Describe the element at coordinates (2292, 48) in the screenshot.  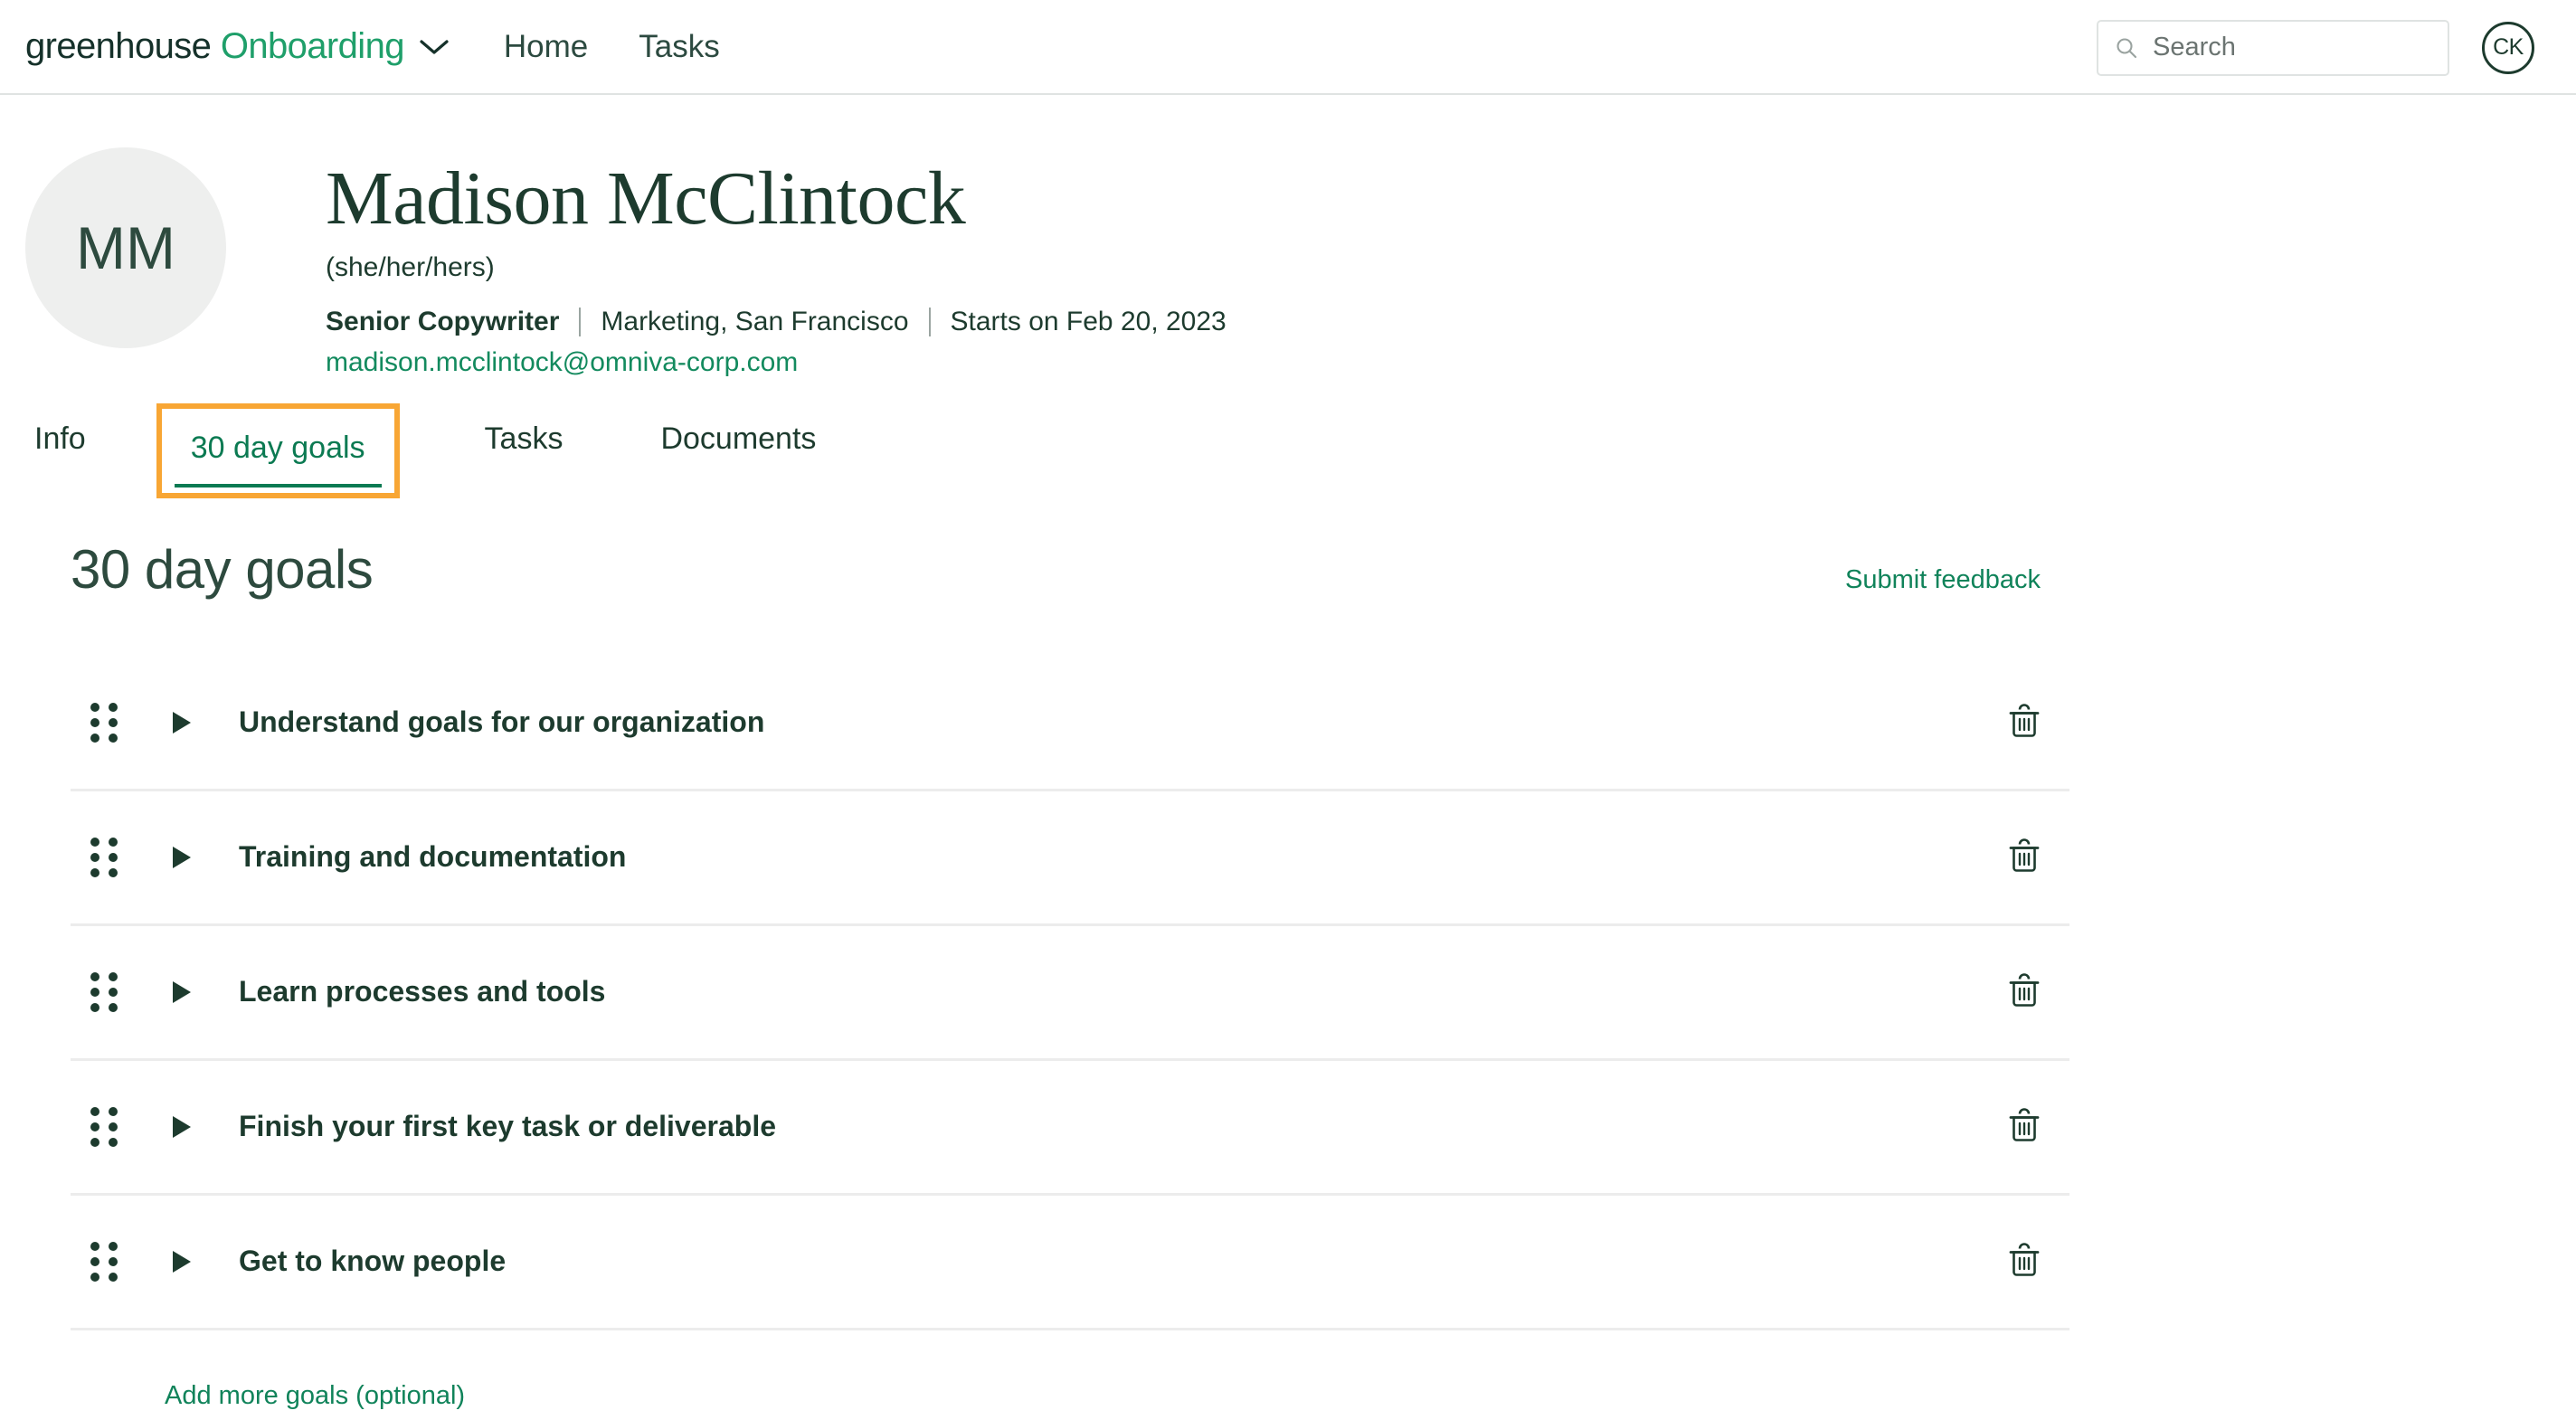
I see `search-input` at that location.